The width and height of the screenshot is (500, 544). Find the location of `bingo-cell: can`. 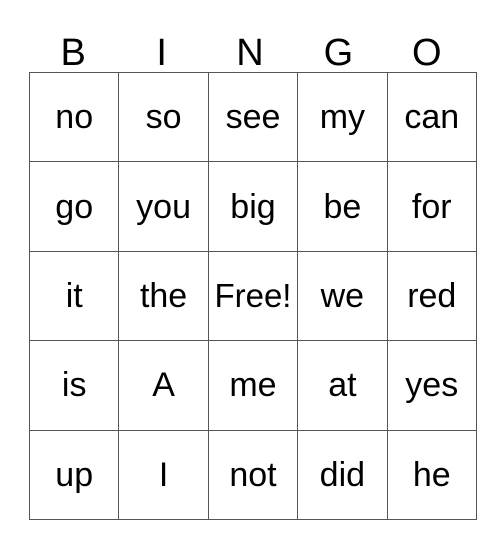

bingo-cell: can is located at coordinates (431, 117).